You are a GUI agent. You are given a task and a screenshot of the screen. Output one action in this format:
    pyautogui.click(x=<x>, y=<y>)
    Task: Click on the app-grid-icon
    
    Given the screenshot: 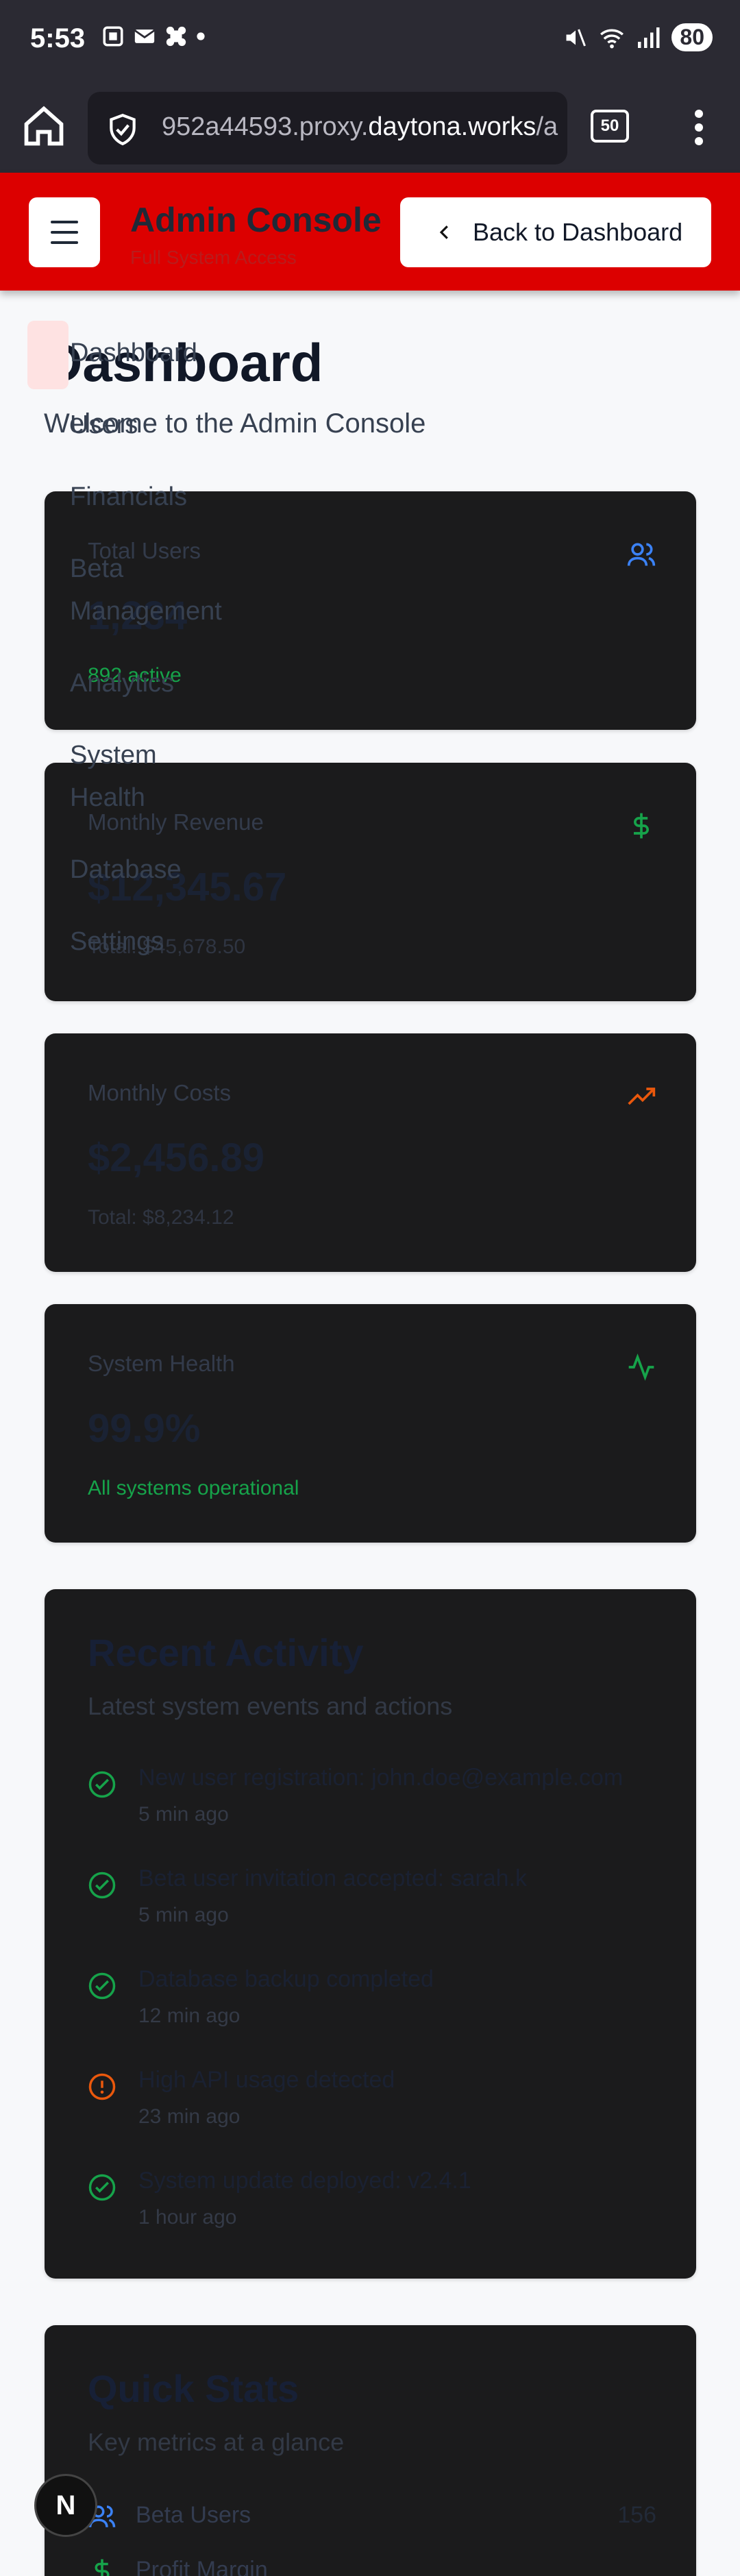 What is the action you would take?
    pyautogui.click(x=176, y=37)
    